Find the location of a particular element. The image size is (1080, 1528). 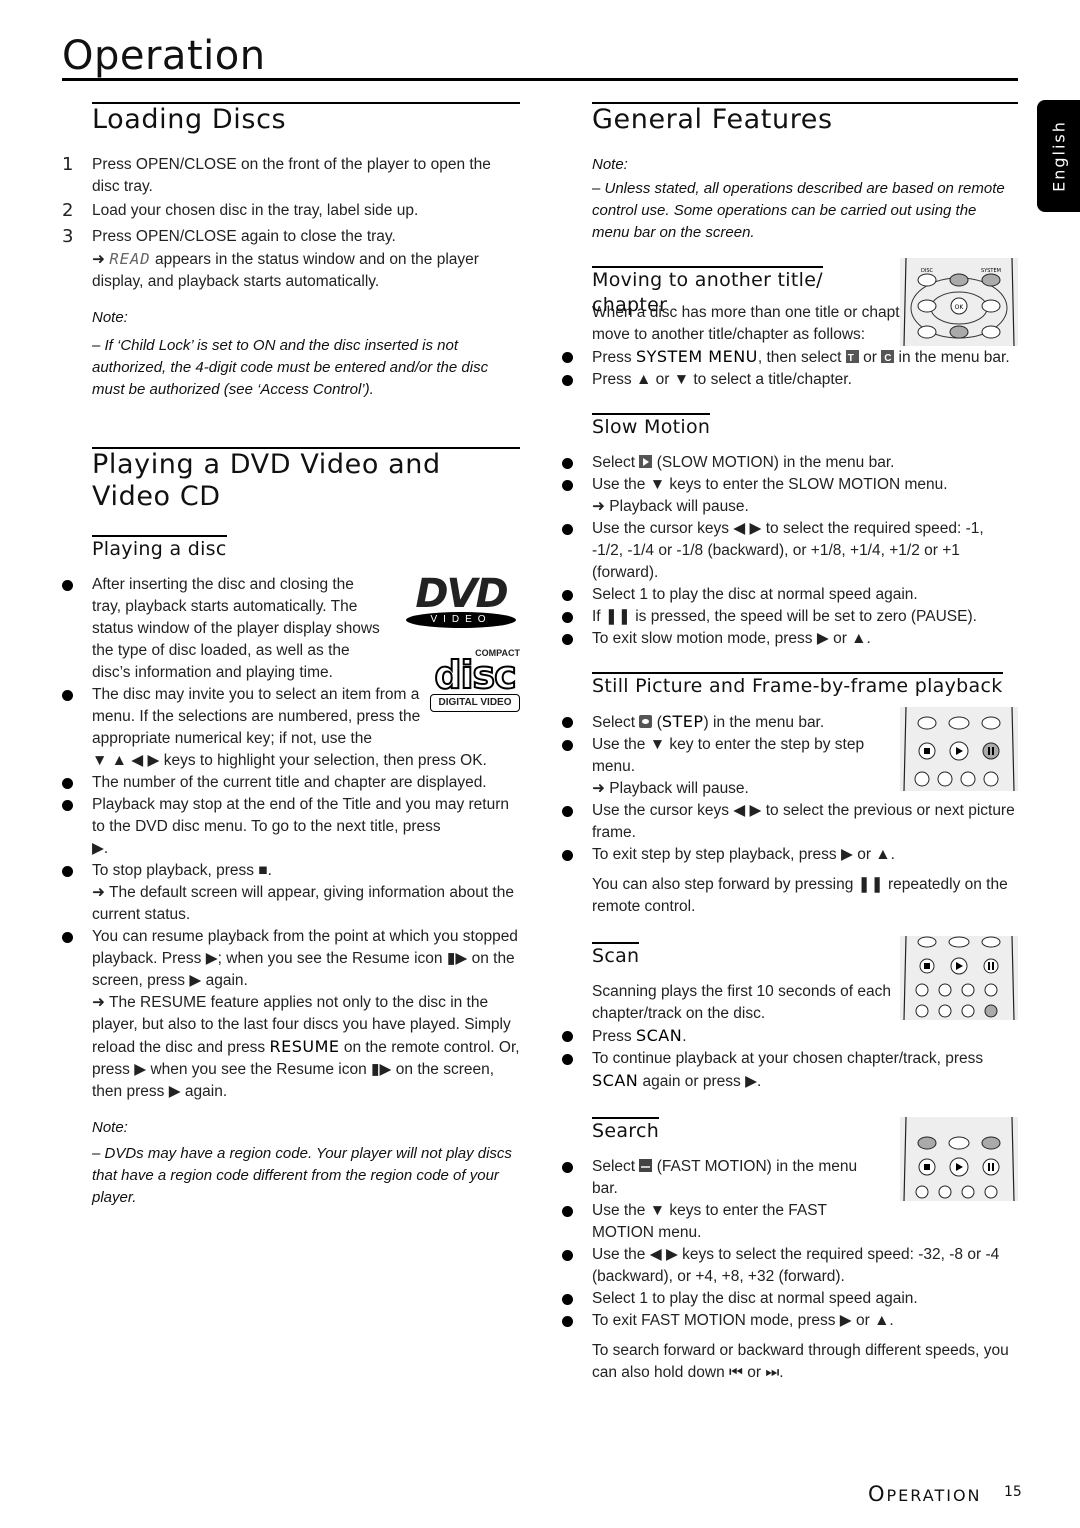

sub-heading: Moving to another title/ chapter is located at coordinates (707, 292).